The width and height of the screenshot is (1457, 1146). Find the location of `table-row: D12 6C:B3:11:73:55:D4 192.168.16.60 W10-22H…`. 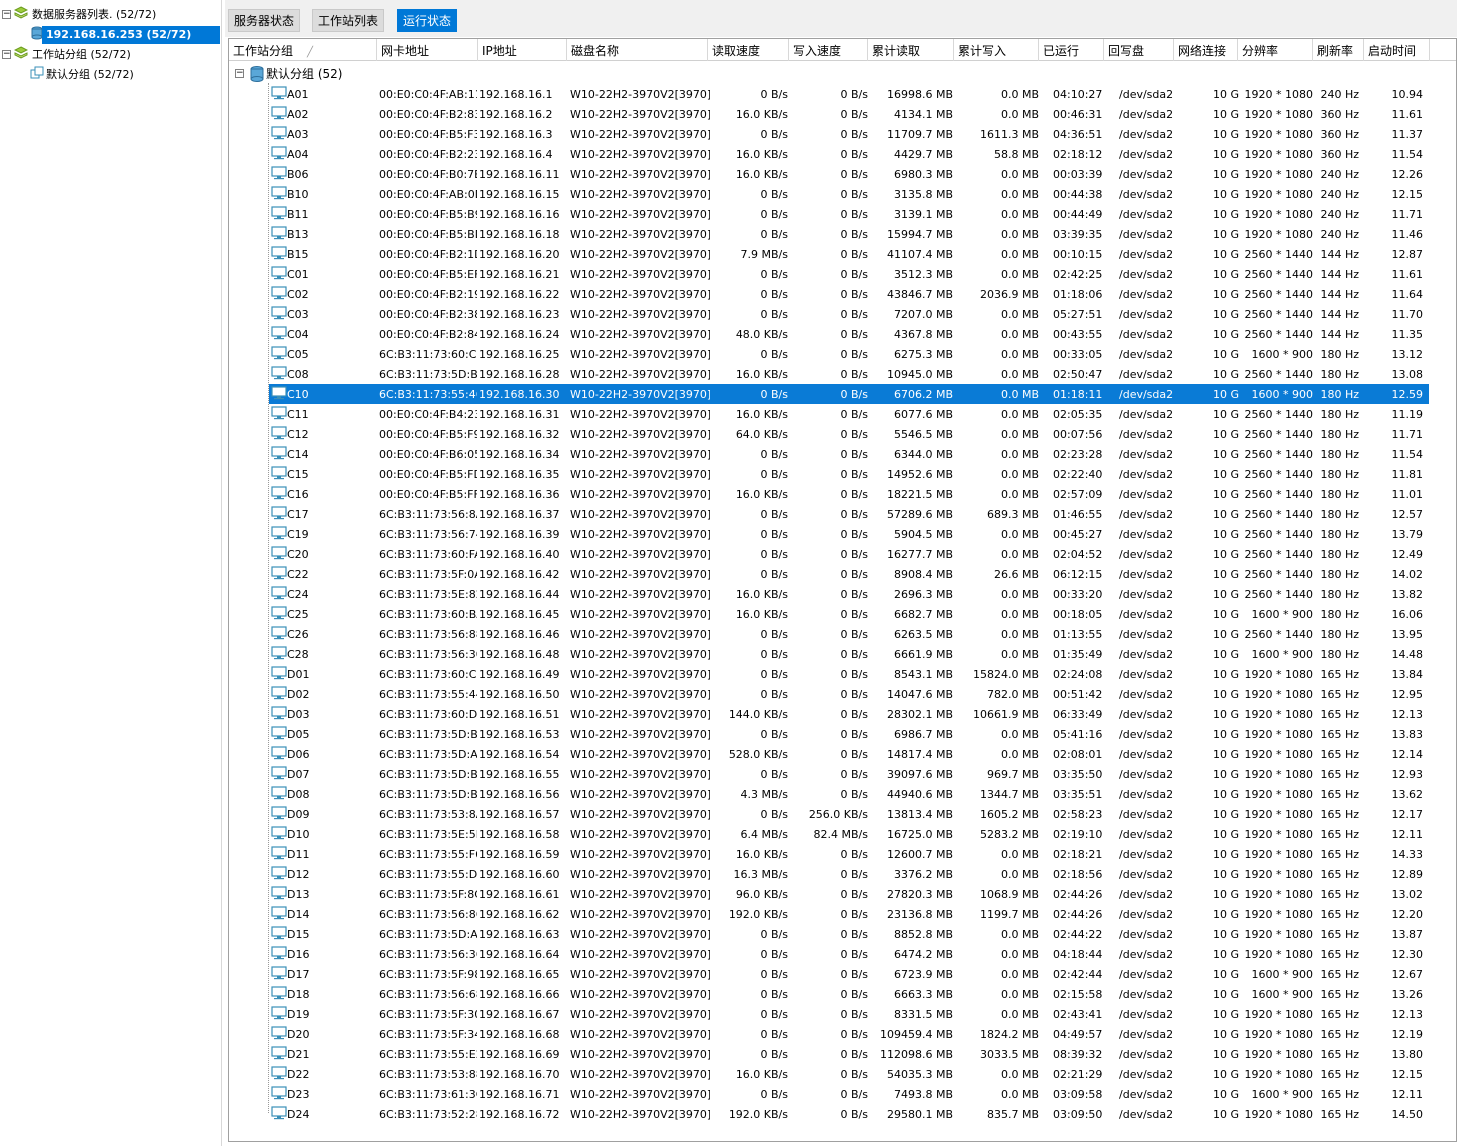

table-row: D12 6C:B3:11:73:55:D4 192.168.16.60 W10-22H… is located at coordinates (849, 874).